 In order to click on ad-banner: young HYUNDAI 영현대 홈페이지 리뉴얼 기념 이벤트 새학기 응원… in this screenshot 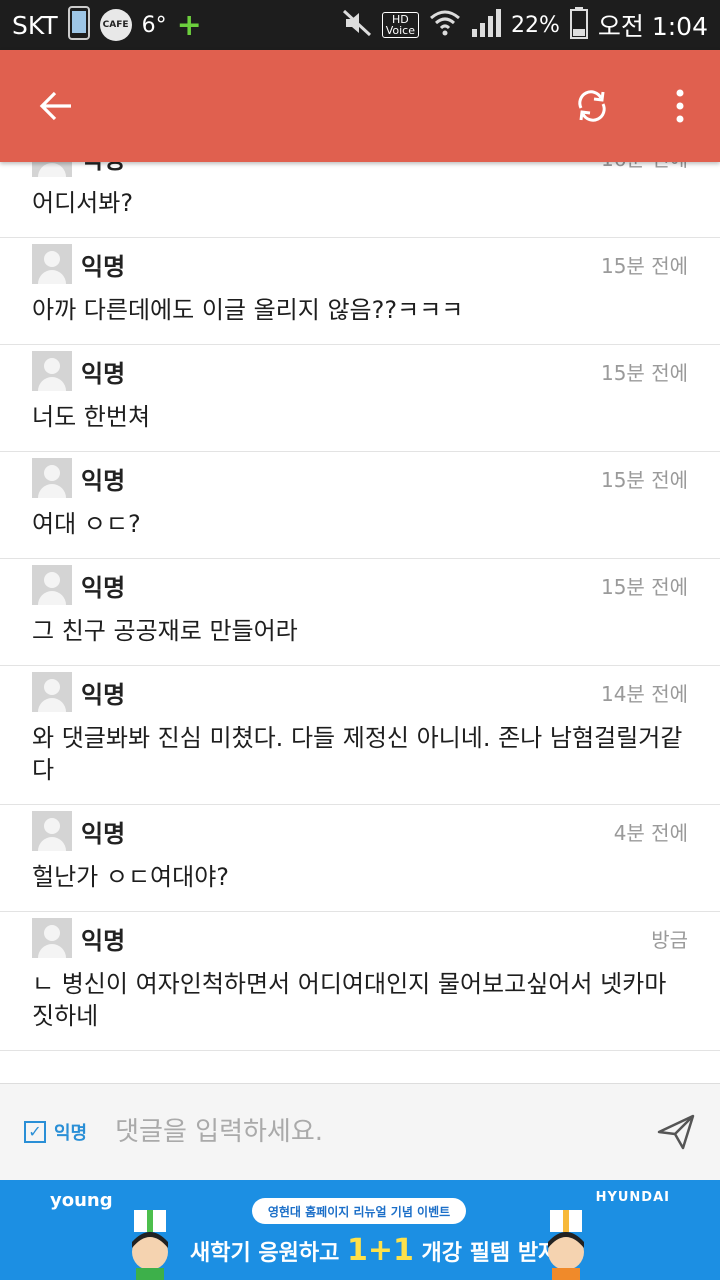, I will do `click(360, 1230)`.